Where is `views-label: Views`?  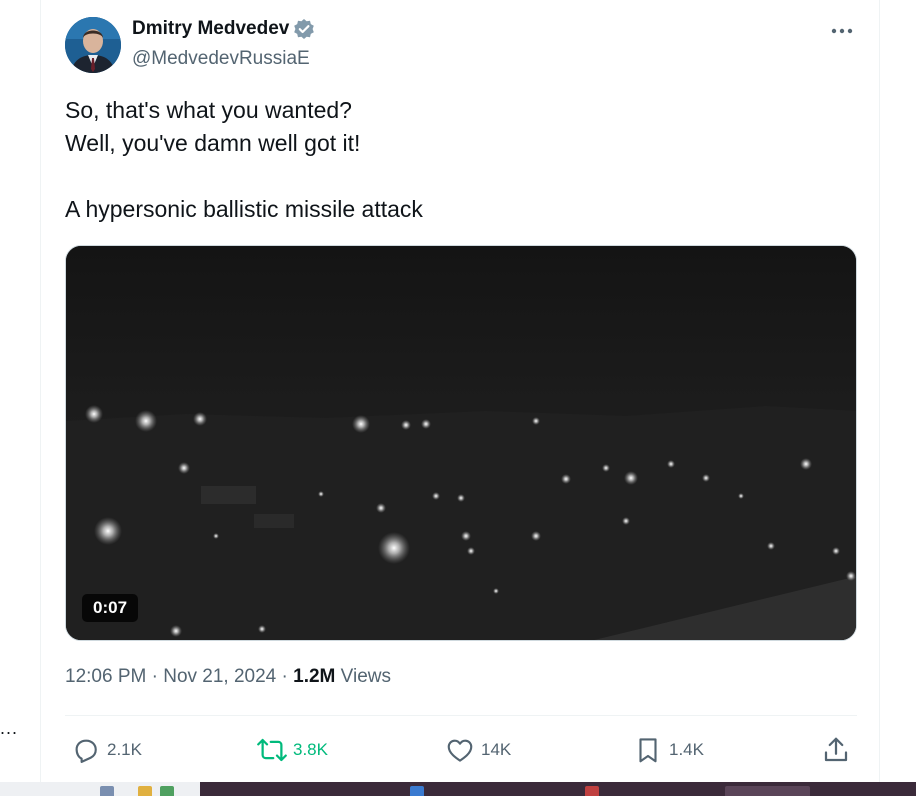
views-label: Views is located at coordinates (366, 676).